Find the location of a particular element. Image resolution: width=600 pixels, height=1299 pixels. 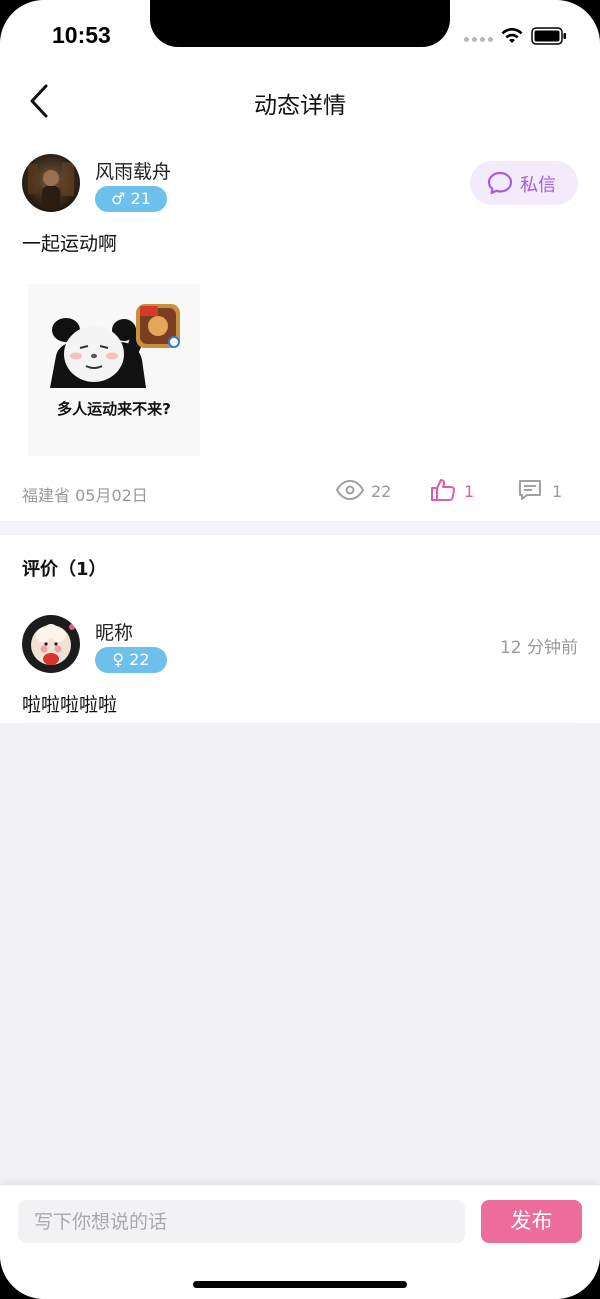

signal-icon is located at coordinates (479, 40).